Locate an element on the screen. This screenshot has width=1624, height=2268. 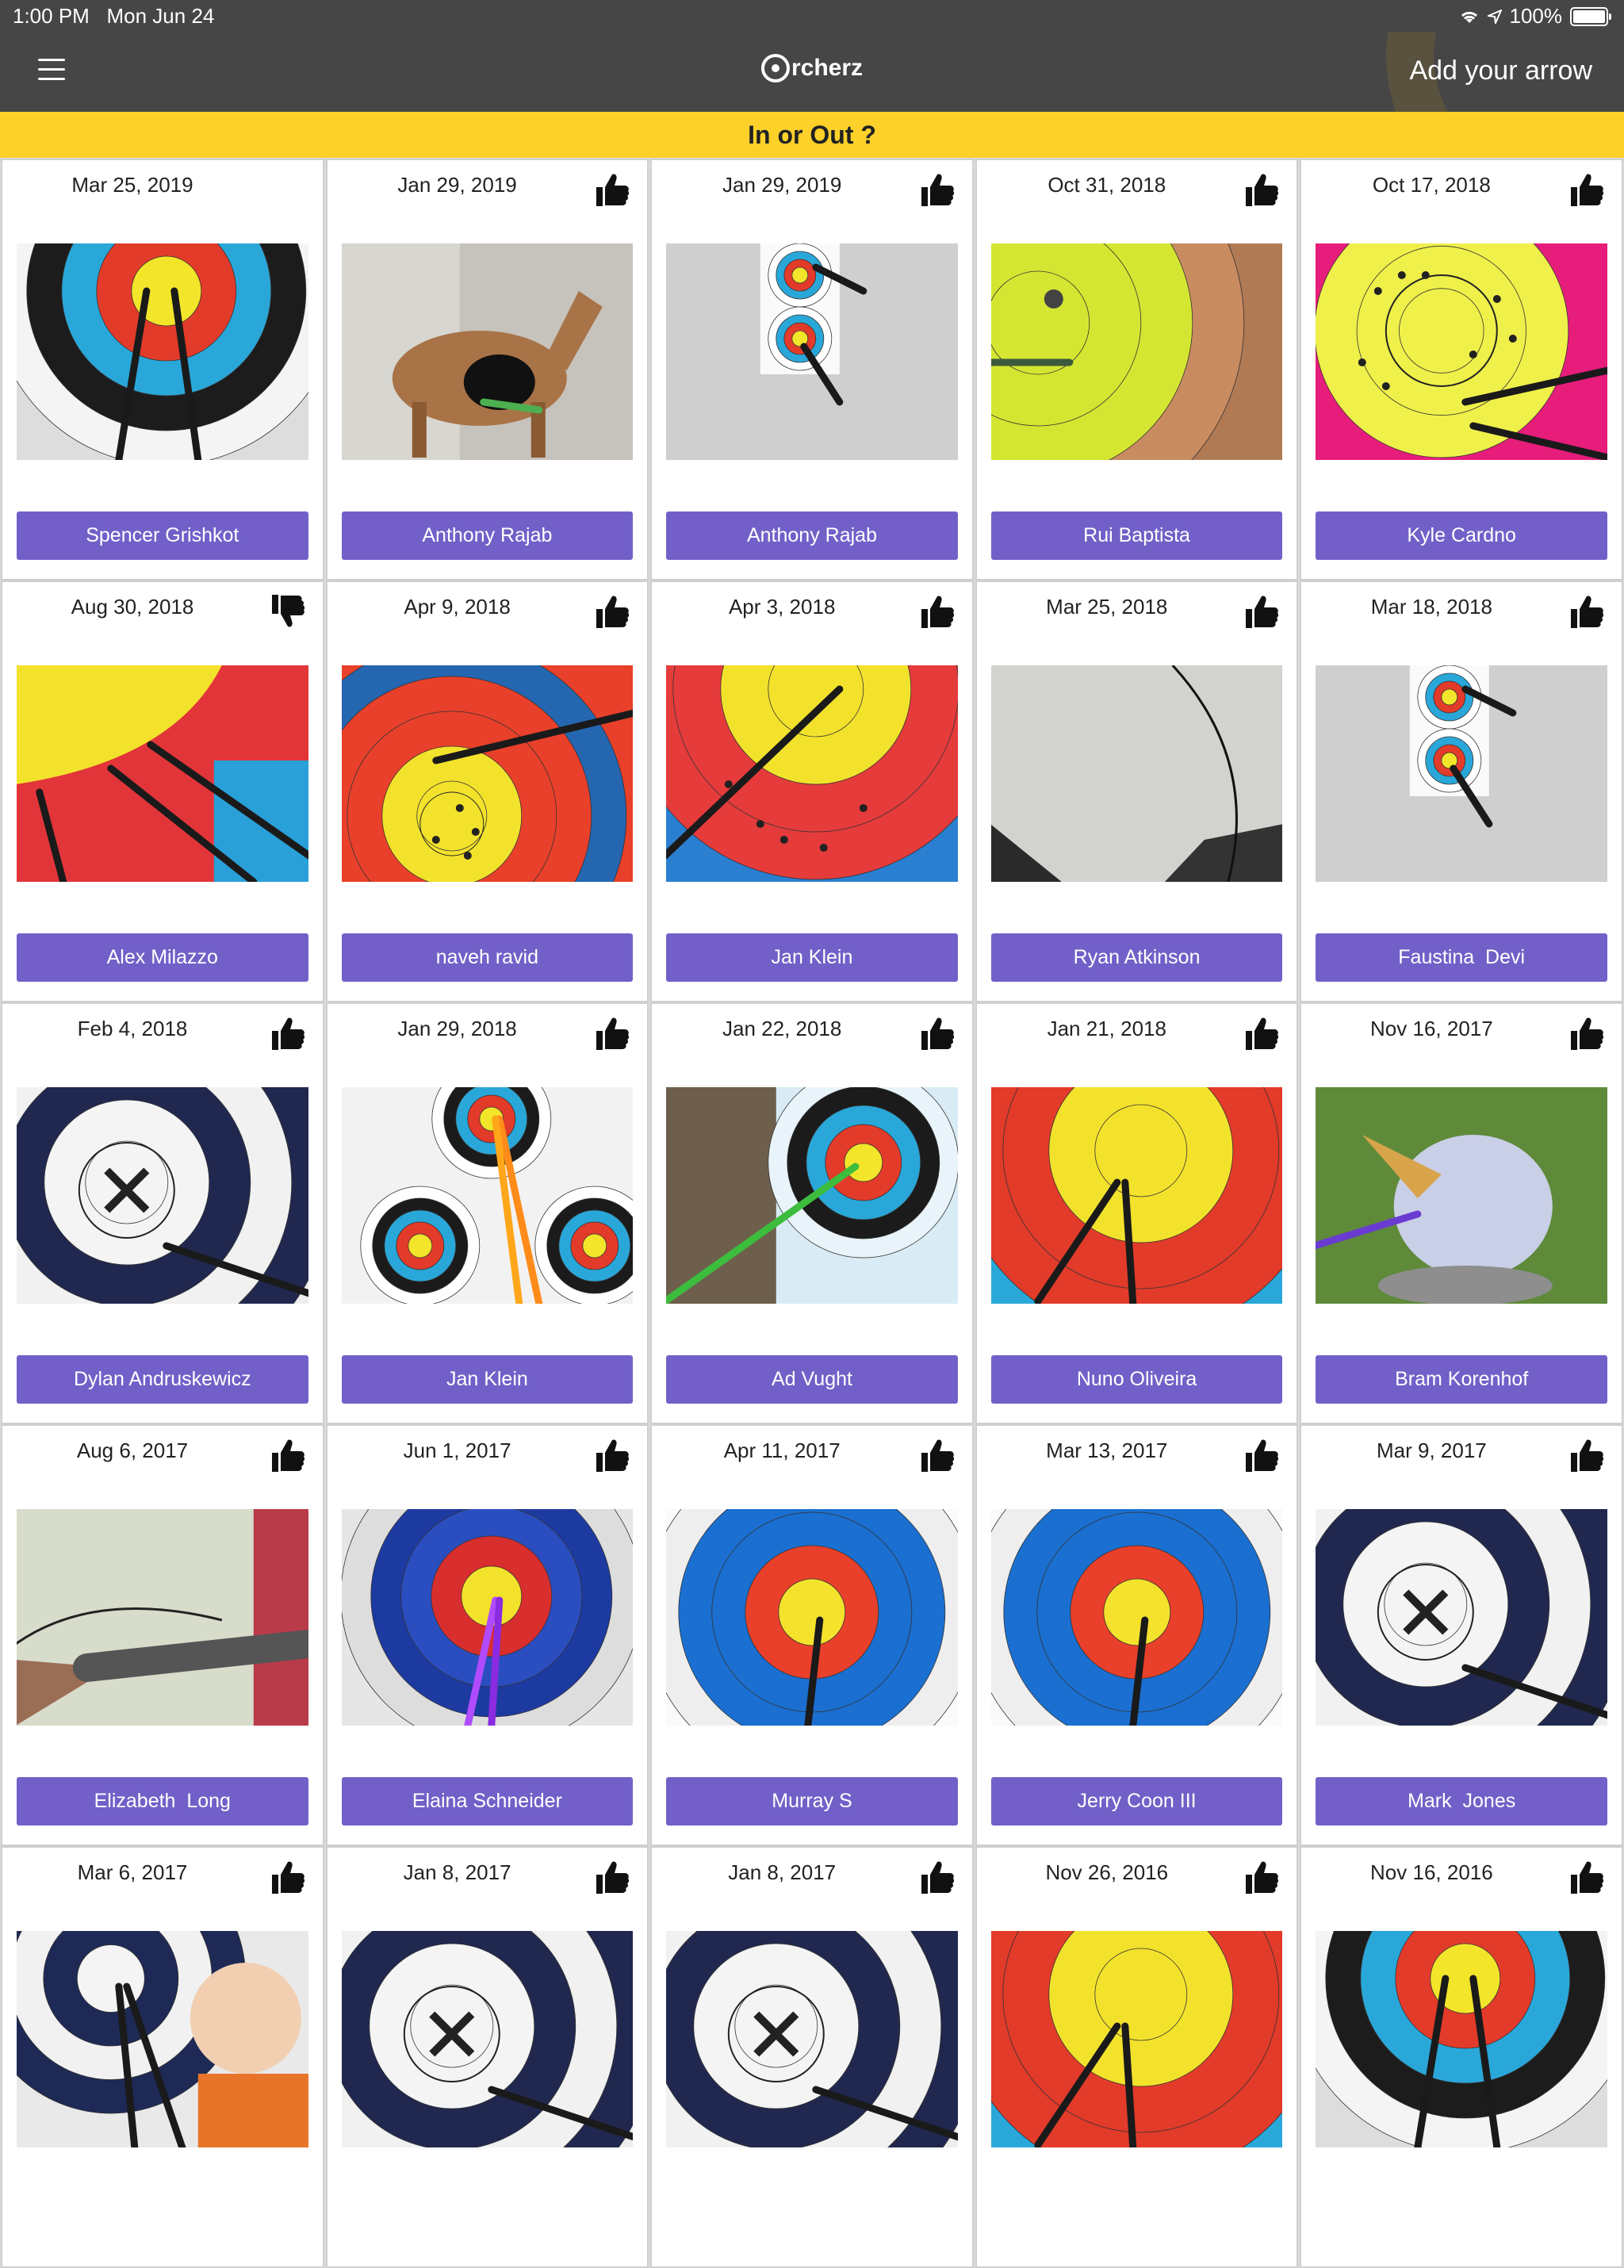
arrow-card: Jan 21, 2018 Nuno Oliveira is located at coordinates (1137, 1213).